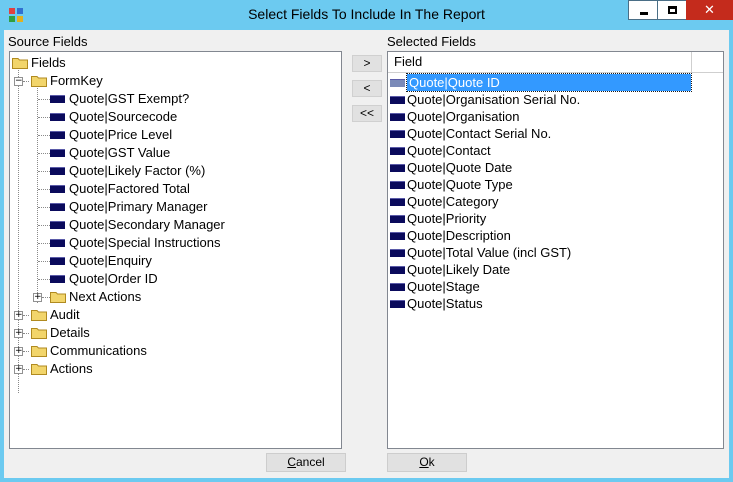 This screenshot has width=733, height=482. Describe the element at coordinates (540, 116) in the screenshot. I see `selected-field-row: Quote|Organisation` at that location.